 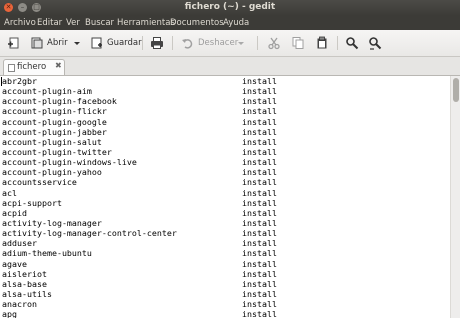 I want to click on open-folder-icon, so click(x=37, y=43).